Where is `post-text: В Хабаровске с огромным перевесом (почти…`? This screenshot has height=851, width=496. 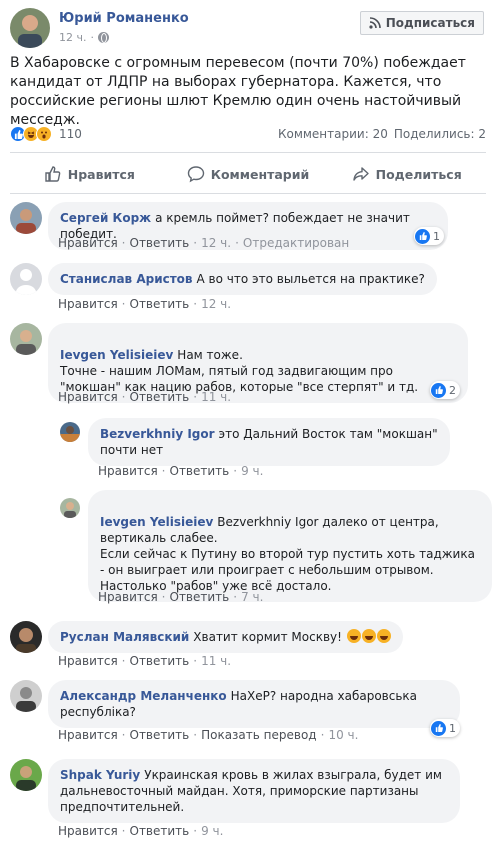
post-text: В Хабаровске с огромным перевесом (почти… is located at coordinates (238, 91).